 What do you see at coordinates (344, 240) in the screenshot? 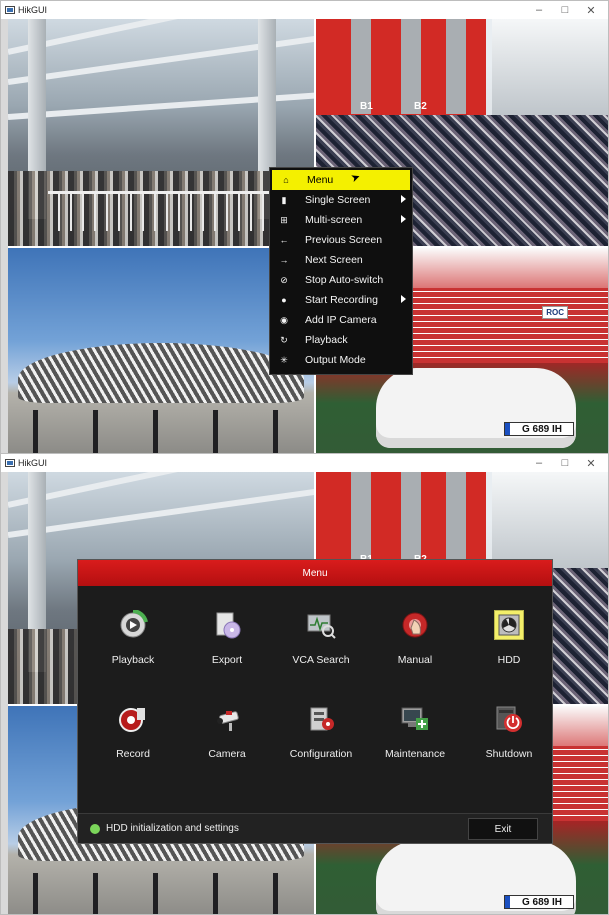
I see `context-menu-item-label: Previous Screen` at bounding box center [344, 240].